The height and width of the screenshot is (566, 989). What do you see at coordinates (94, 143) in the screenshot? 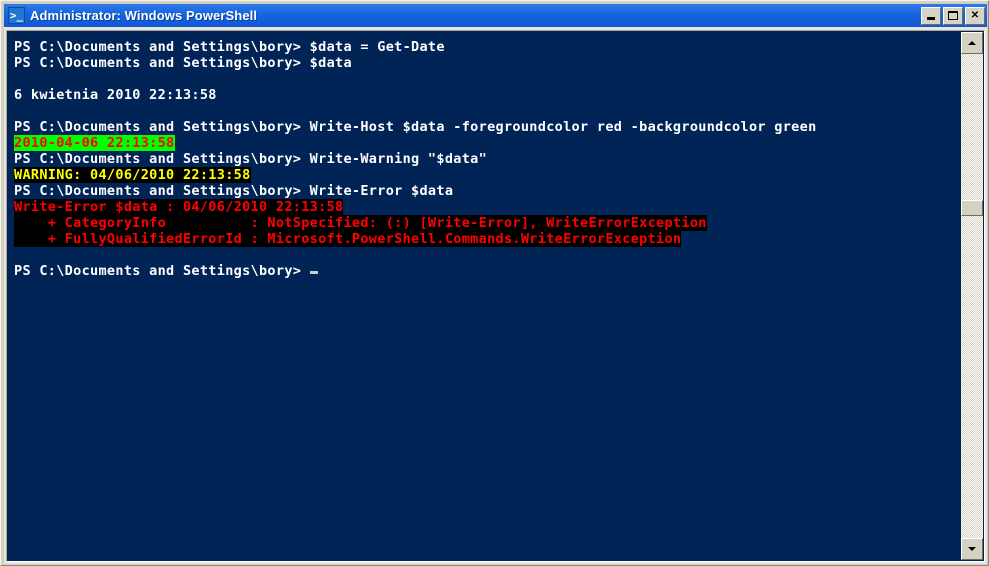
I see `console-text-segment: 2010-04-06 22:13:58` at bounding box center [94, 143].